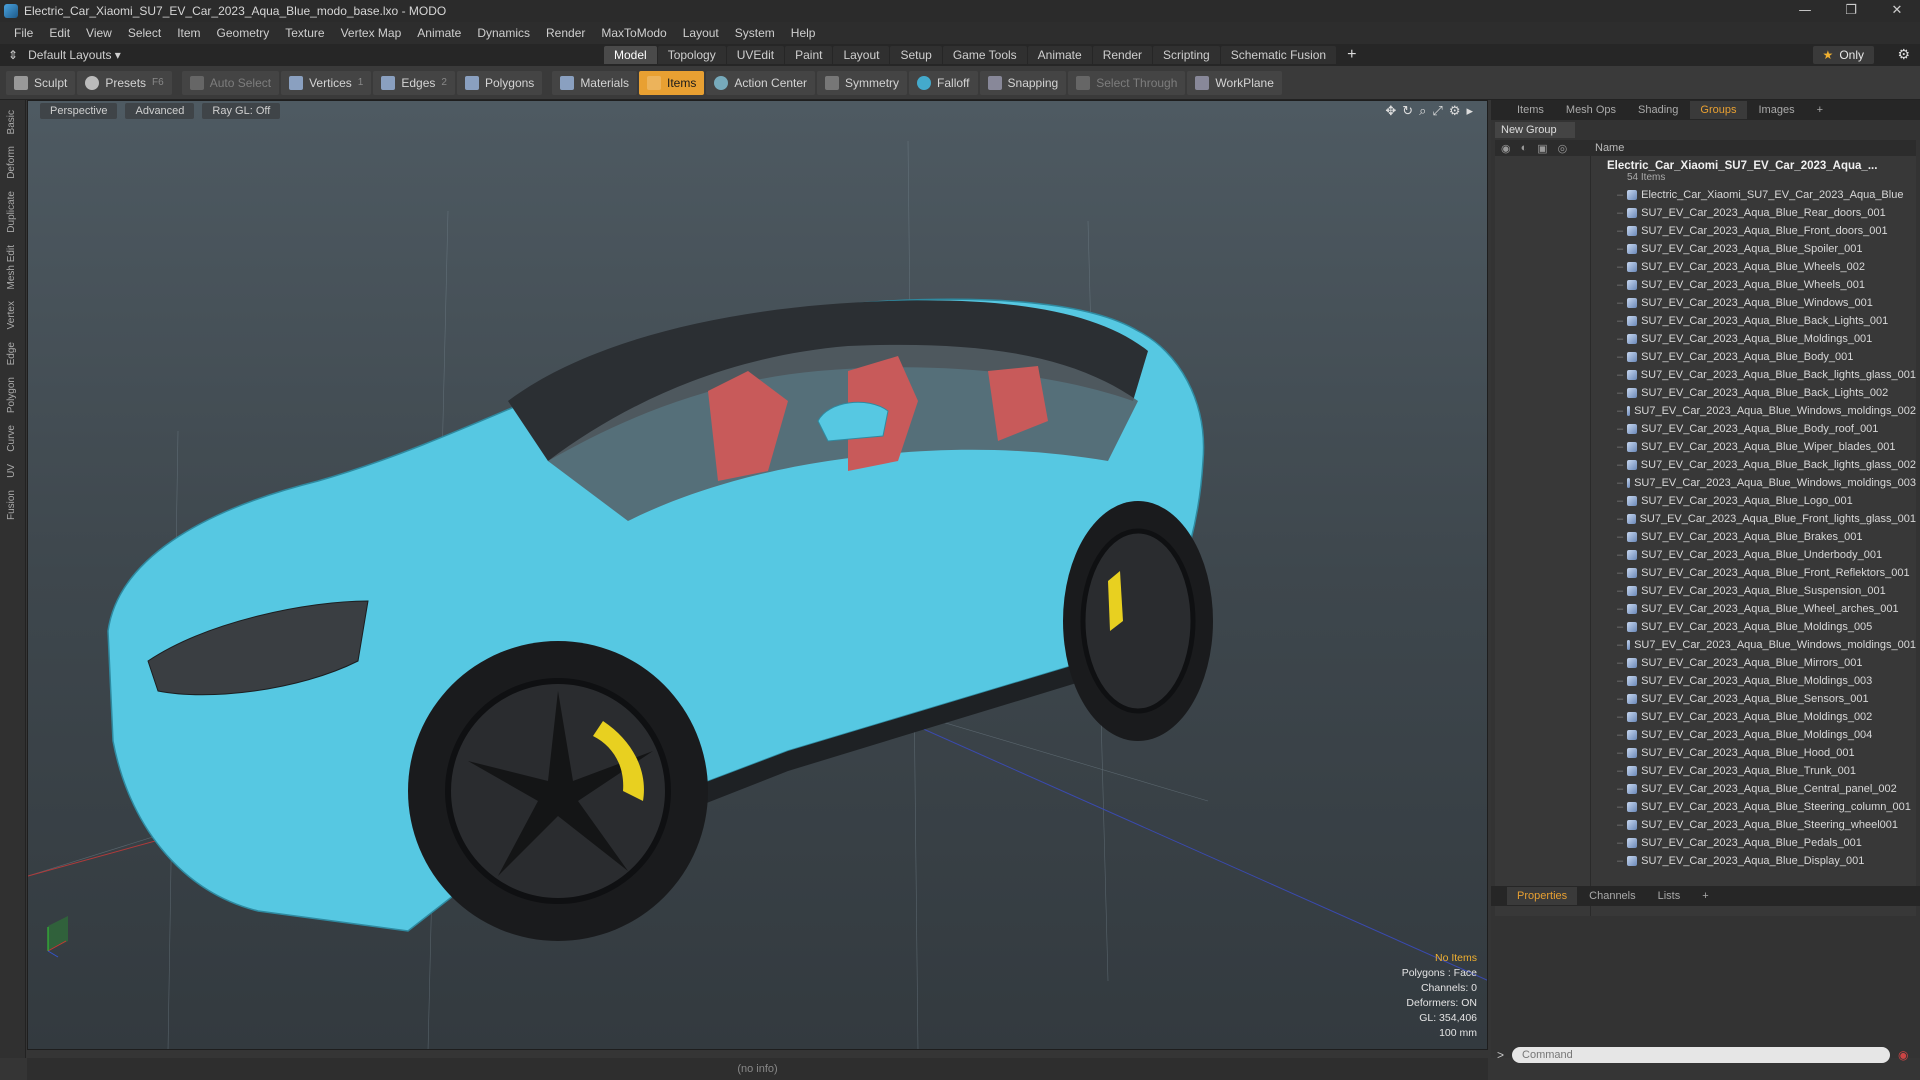 This screenshot has width=1920, height=1080. What do you see at coordinates (160, 111) in the screenshot?
I see `shading-mode-button: Advanced` at bounding box center [160, 111].